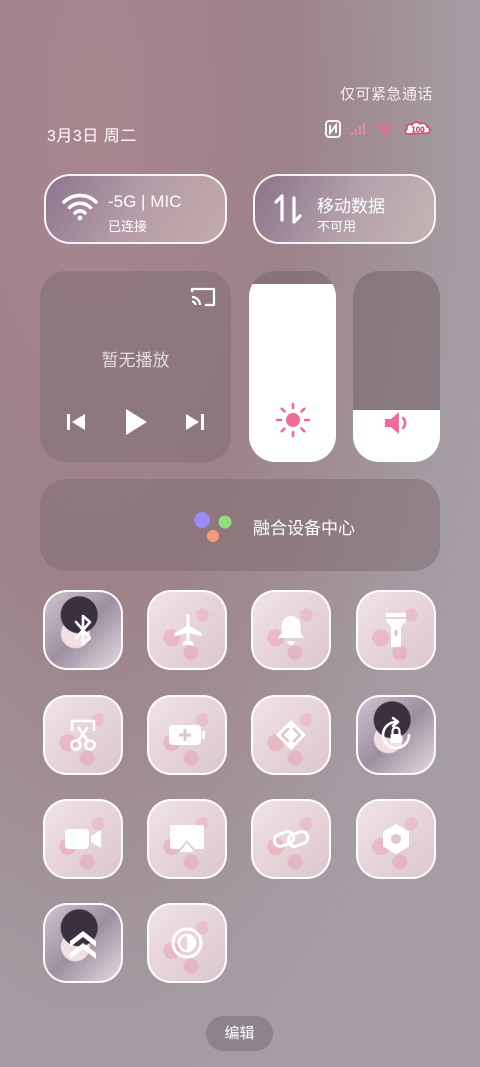  I want to click on flashlight-toggle, so click(396, 630).